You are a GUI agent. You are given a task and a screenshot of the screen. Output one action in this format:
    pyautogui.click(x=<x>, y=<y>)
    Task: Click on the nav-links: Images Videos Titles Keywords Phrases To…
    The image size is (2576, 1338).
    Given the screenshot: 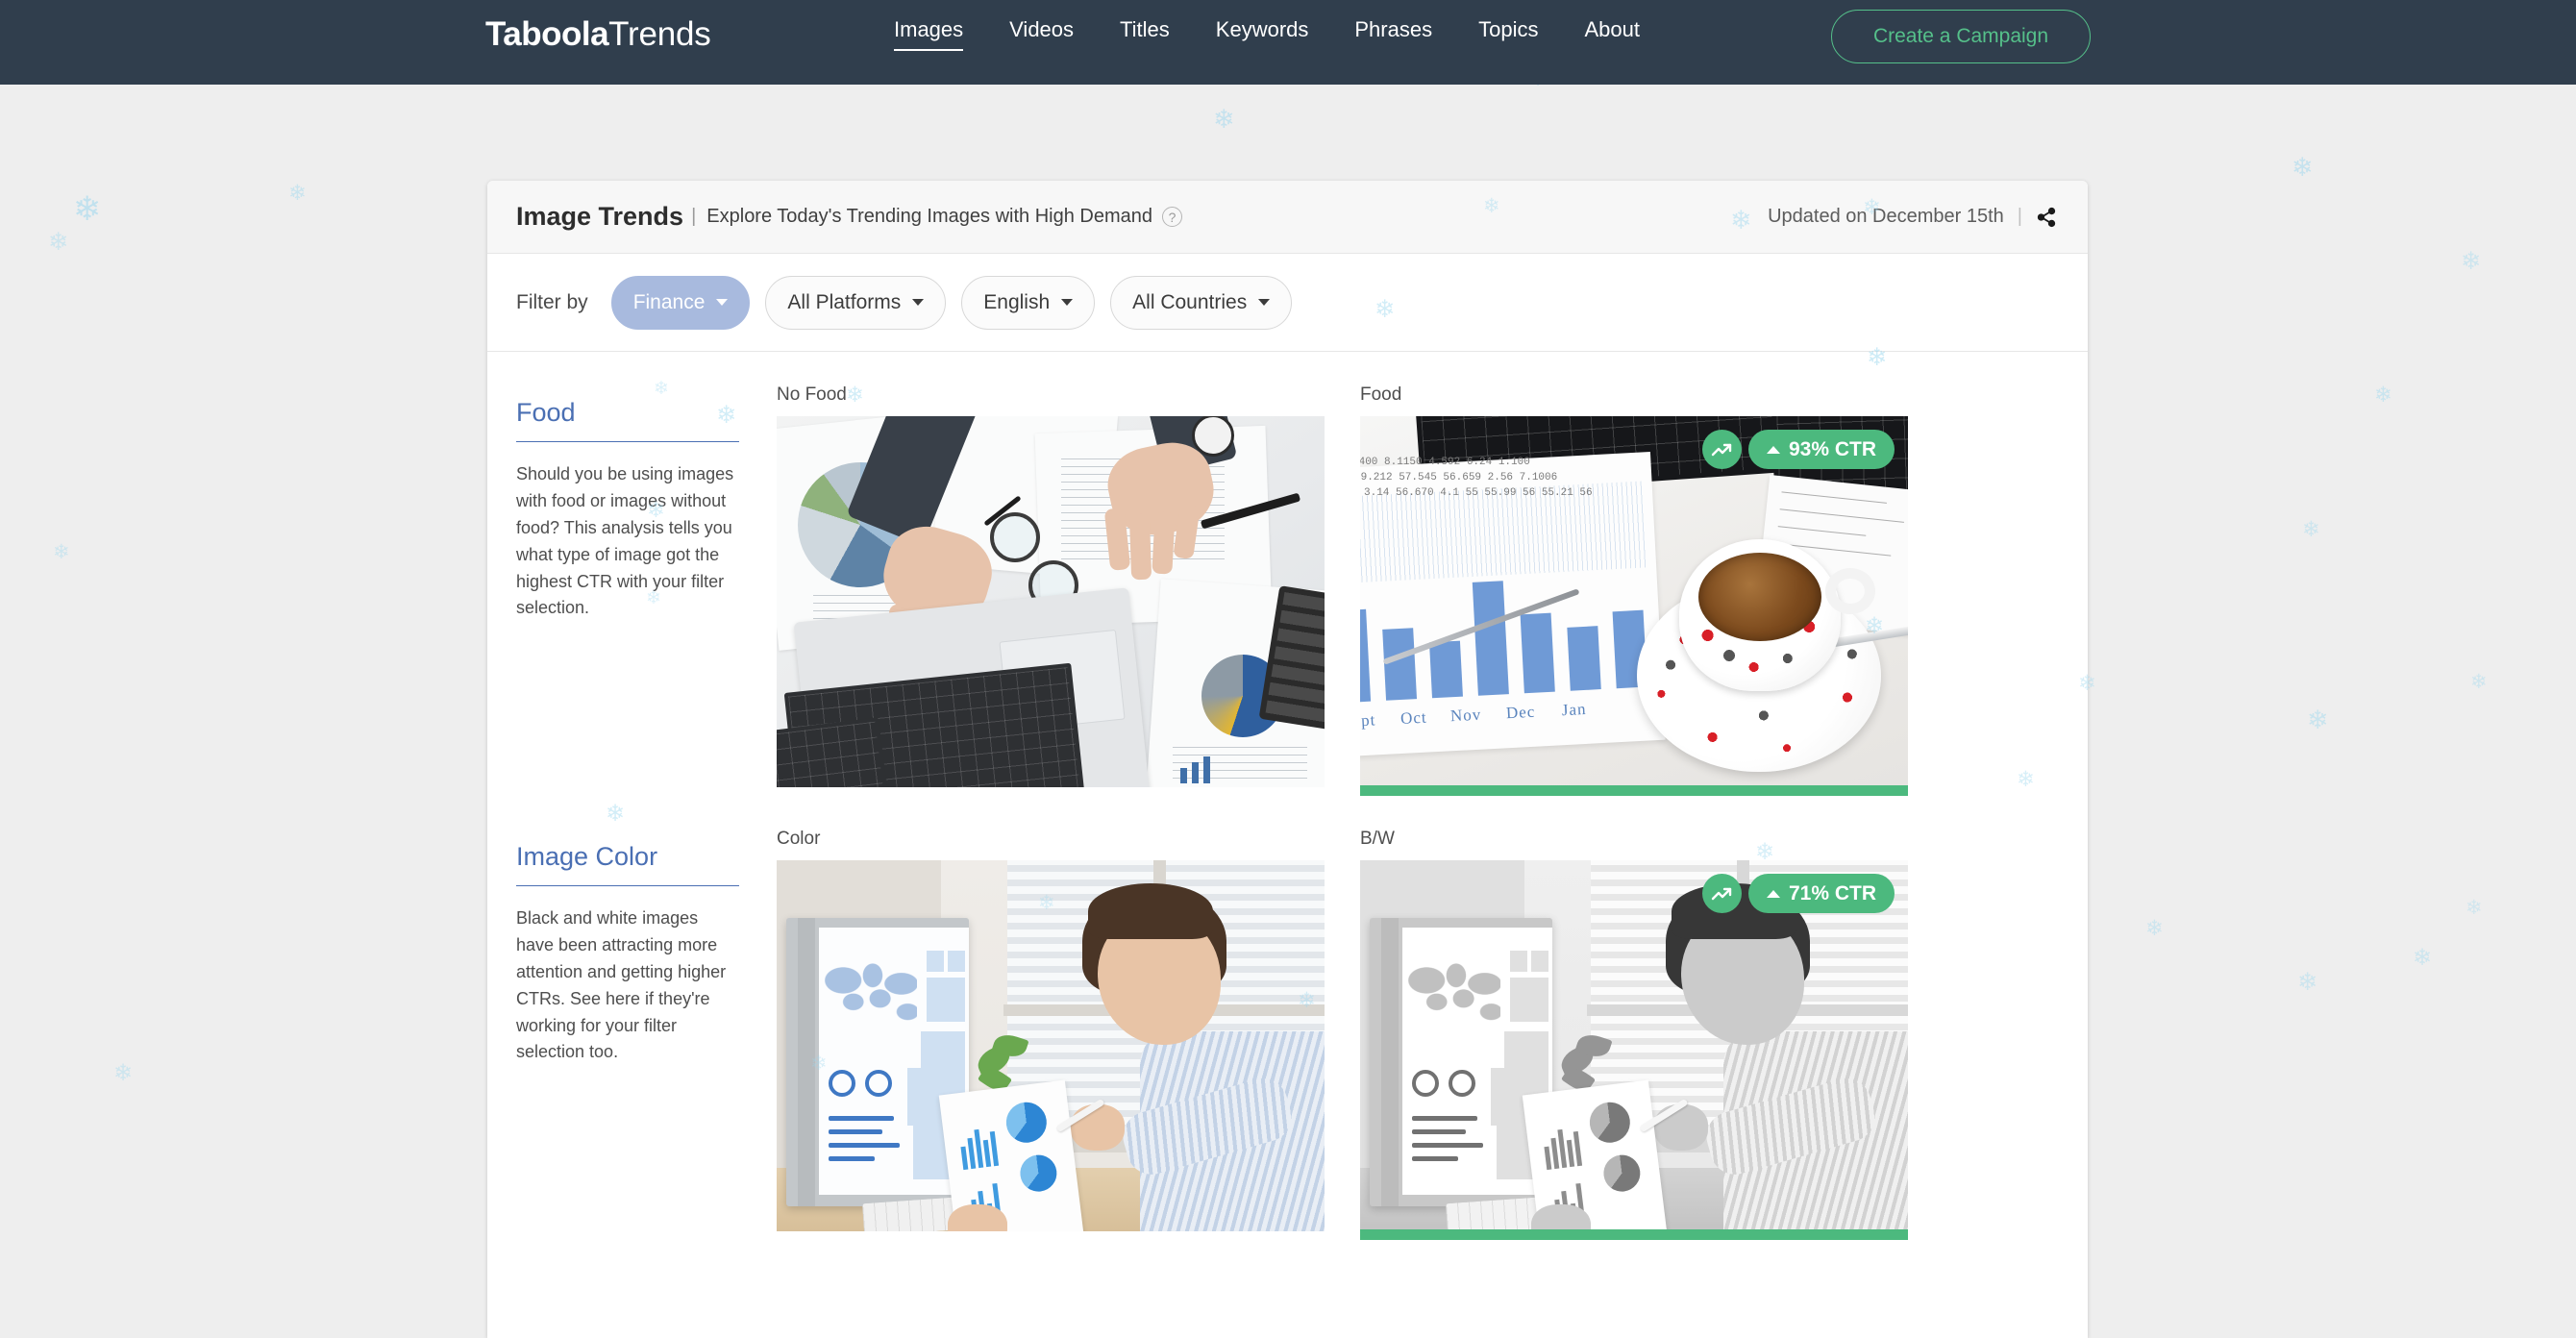 What is the action you would take?
    pyautogui.click(x=1267, y=34)
    